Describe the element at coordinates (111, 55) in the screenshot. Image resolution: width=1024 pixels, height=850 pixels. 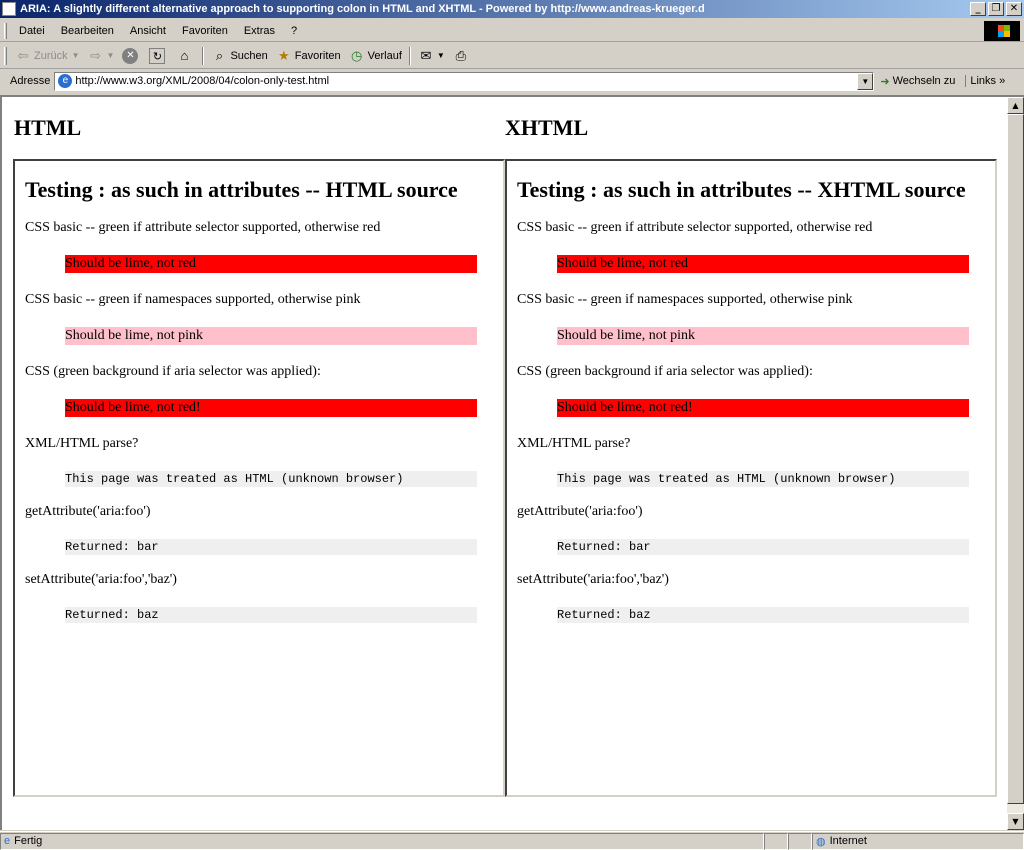
I see `forward-dropdown-icon: ▼` at that location.